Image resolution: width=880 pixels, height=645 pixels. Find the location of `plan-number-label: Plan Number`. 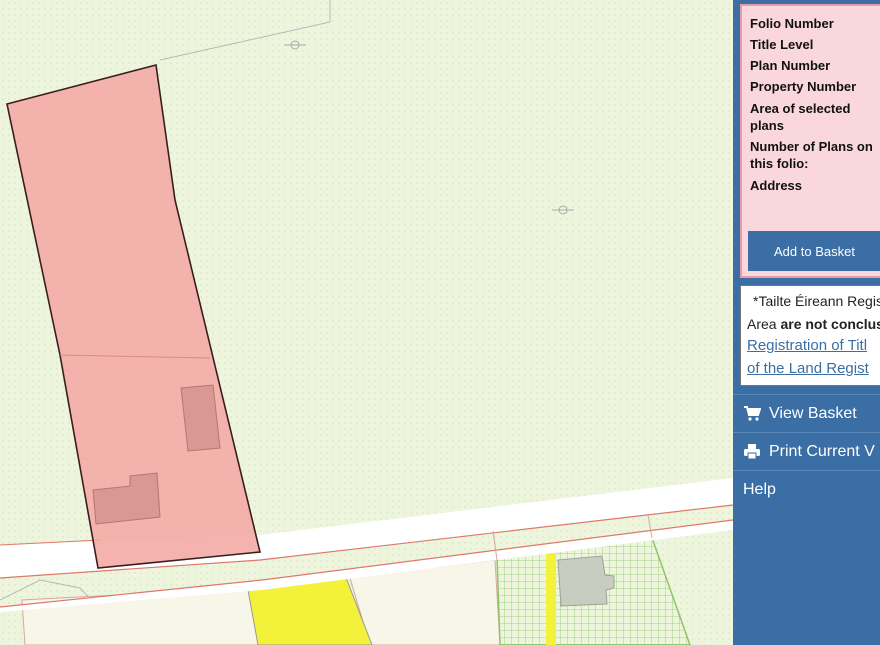

plan-number-label: Plan Number is located at coordinates (790, 65).